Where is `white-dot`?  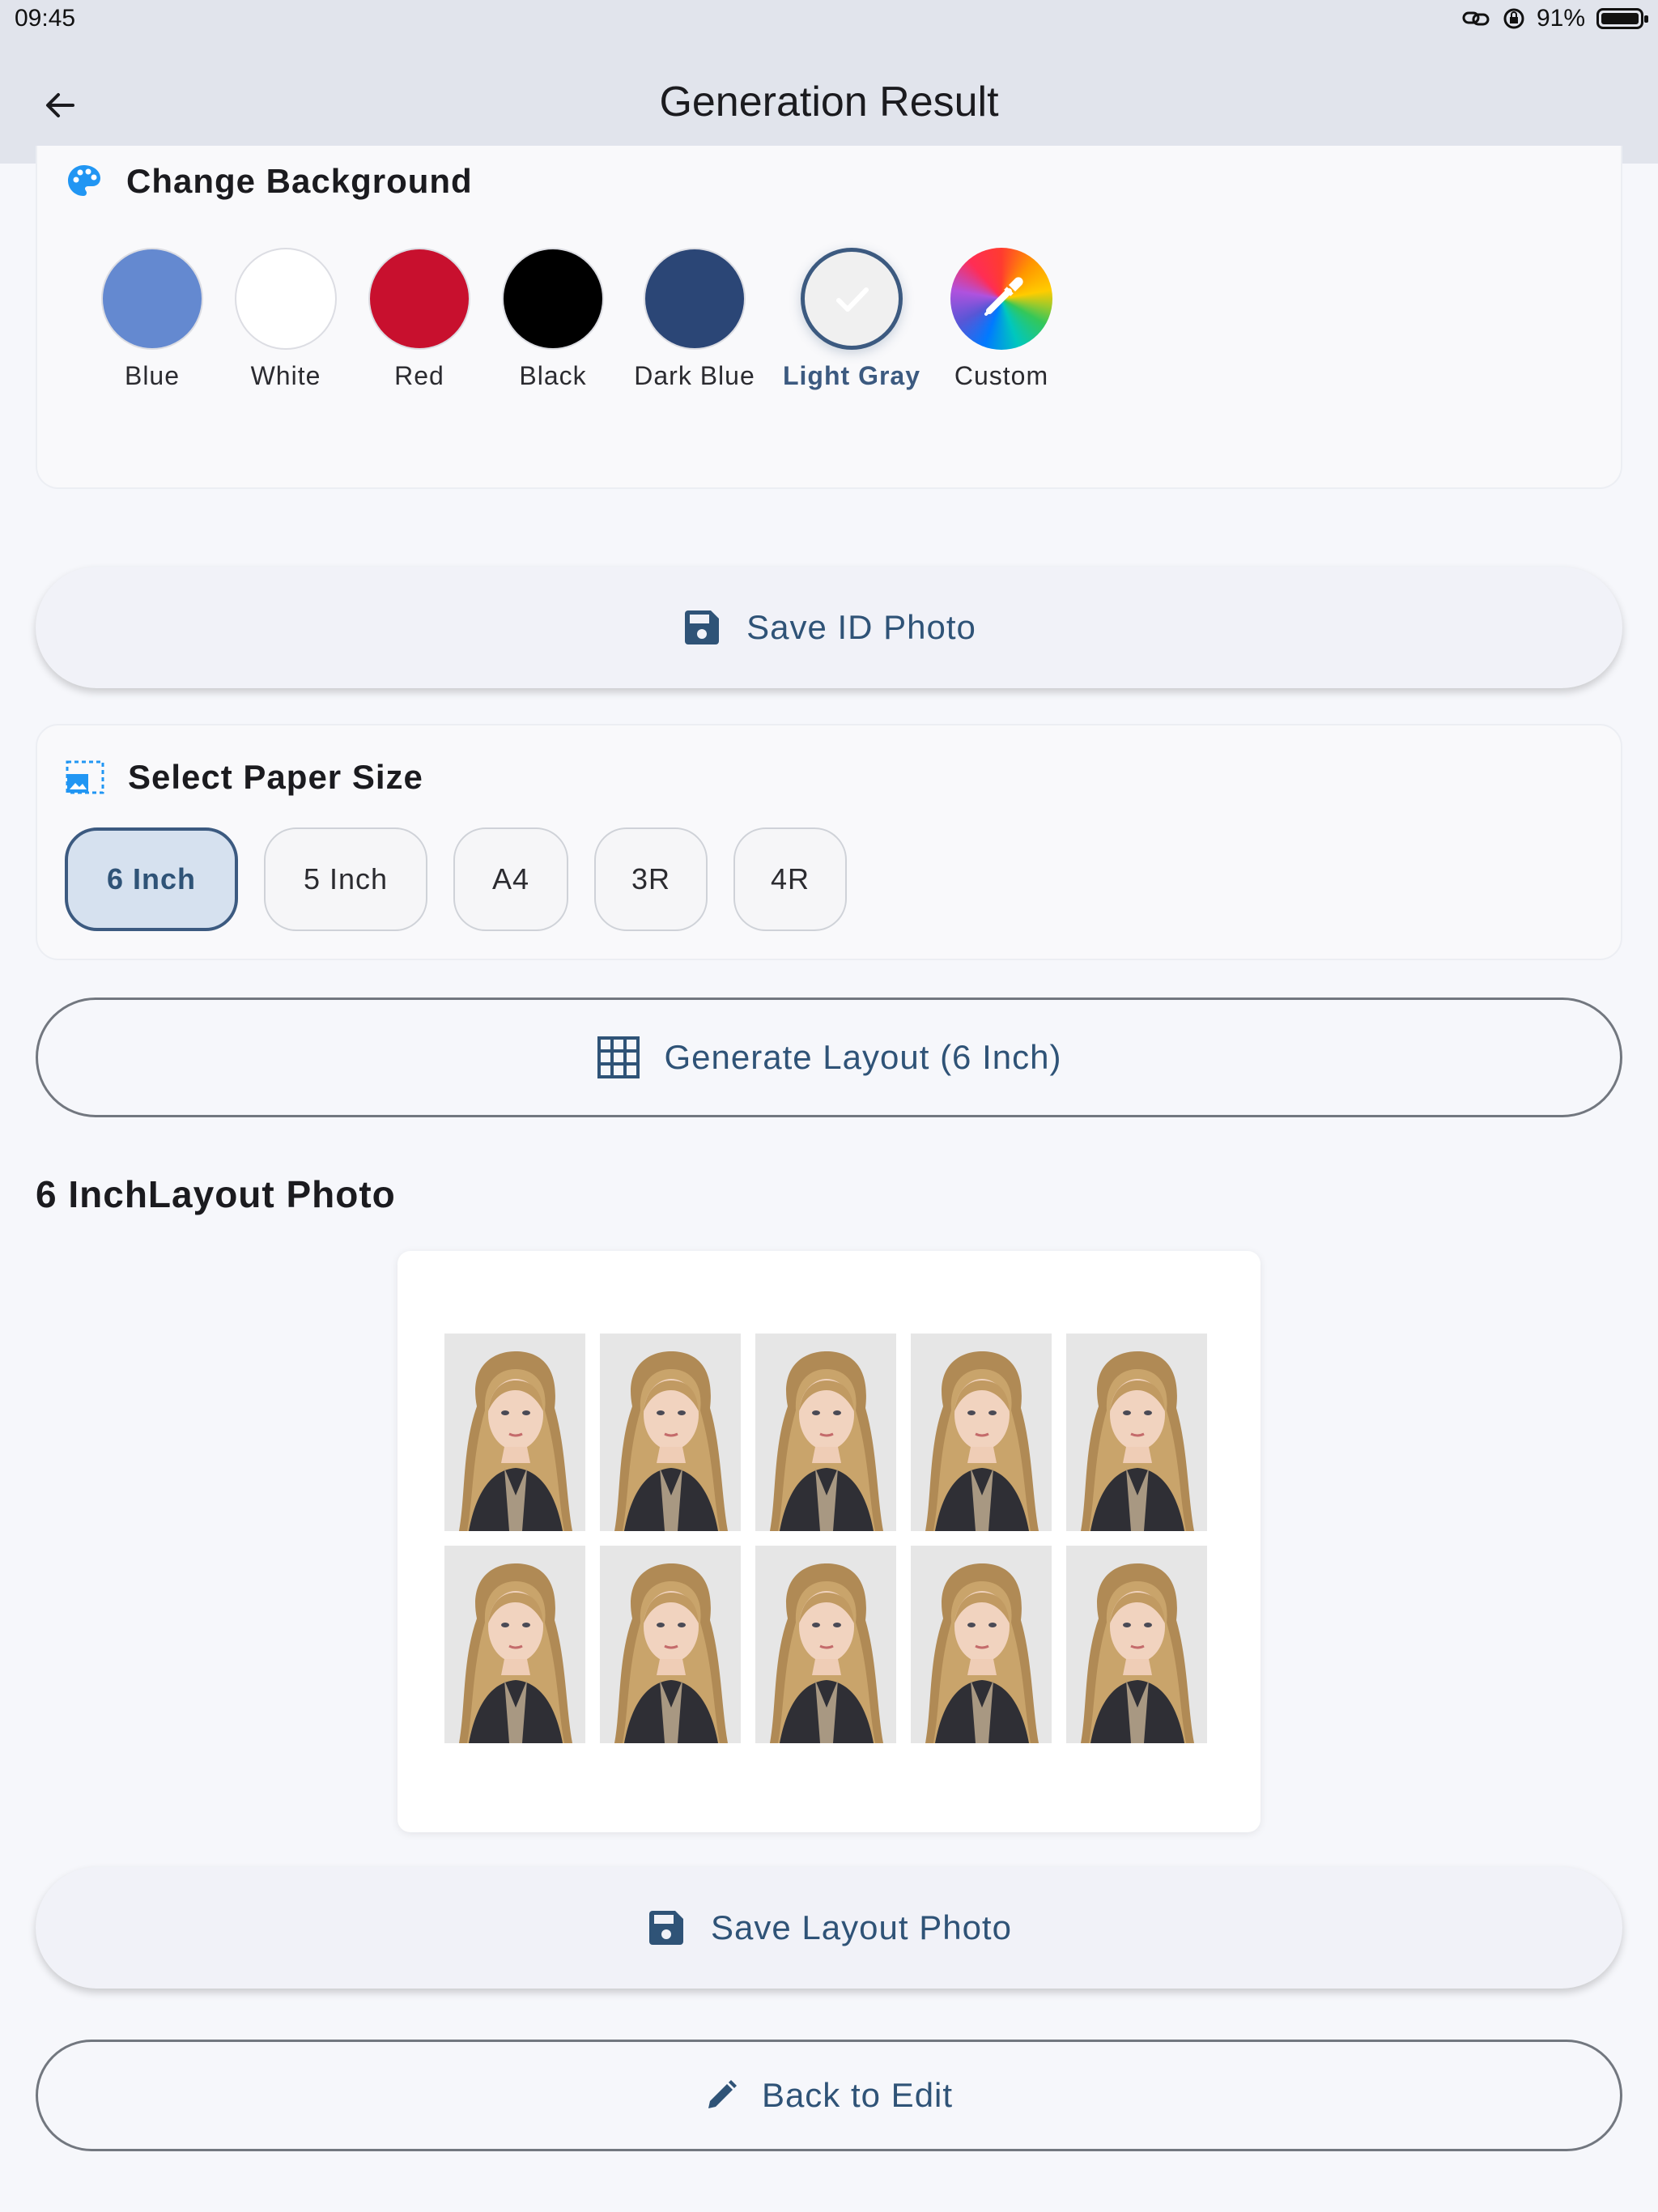 white-dot is located at coordinates (286, 299).